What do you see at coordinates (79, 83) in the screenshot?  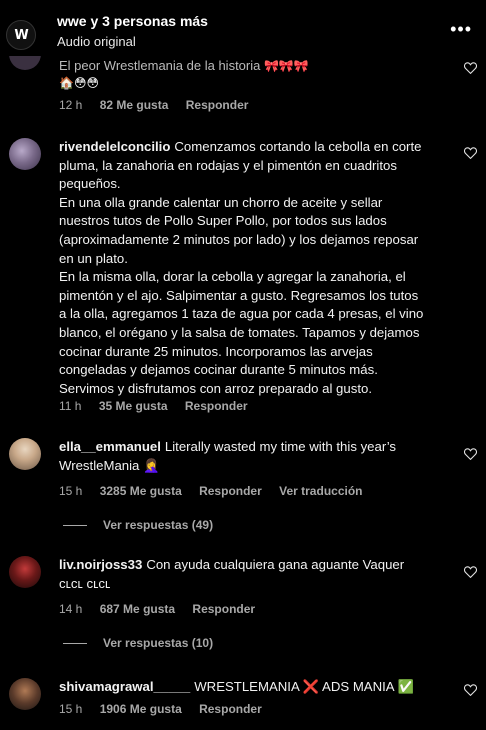 I see `emoji-row: 🏠😳😳` at bounding box center [79, 83].